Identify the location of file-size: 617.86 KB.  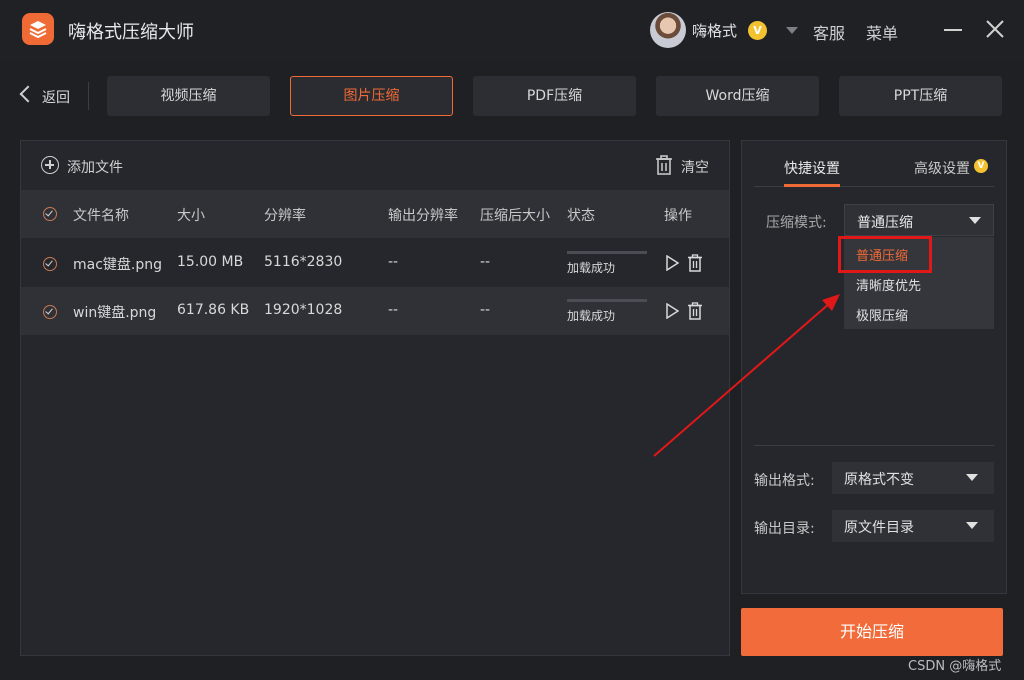
(213, 310).